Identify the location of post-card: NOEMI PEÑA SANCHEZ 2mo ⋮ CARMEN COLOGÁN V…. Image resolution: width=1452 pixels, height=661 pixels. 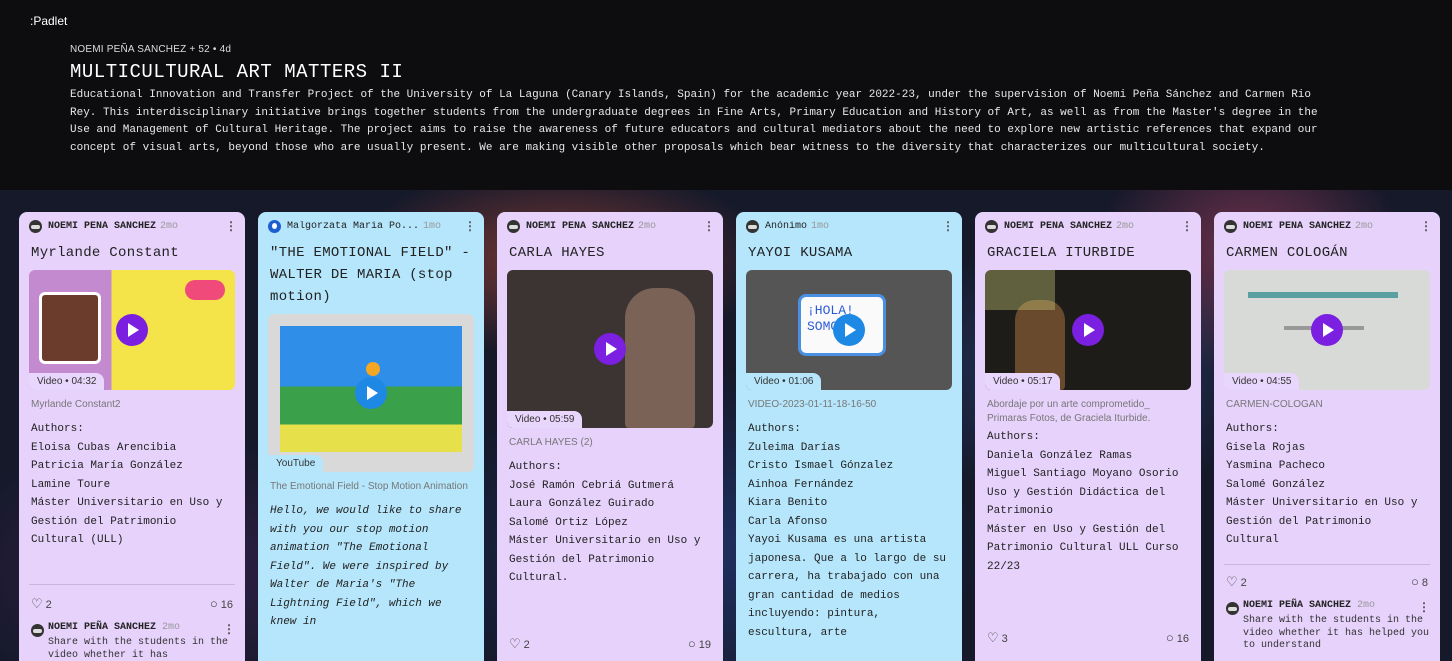
(1327, 436).